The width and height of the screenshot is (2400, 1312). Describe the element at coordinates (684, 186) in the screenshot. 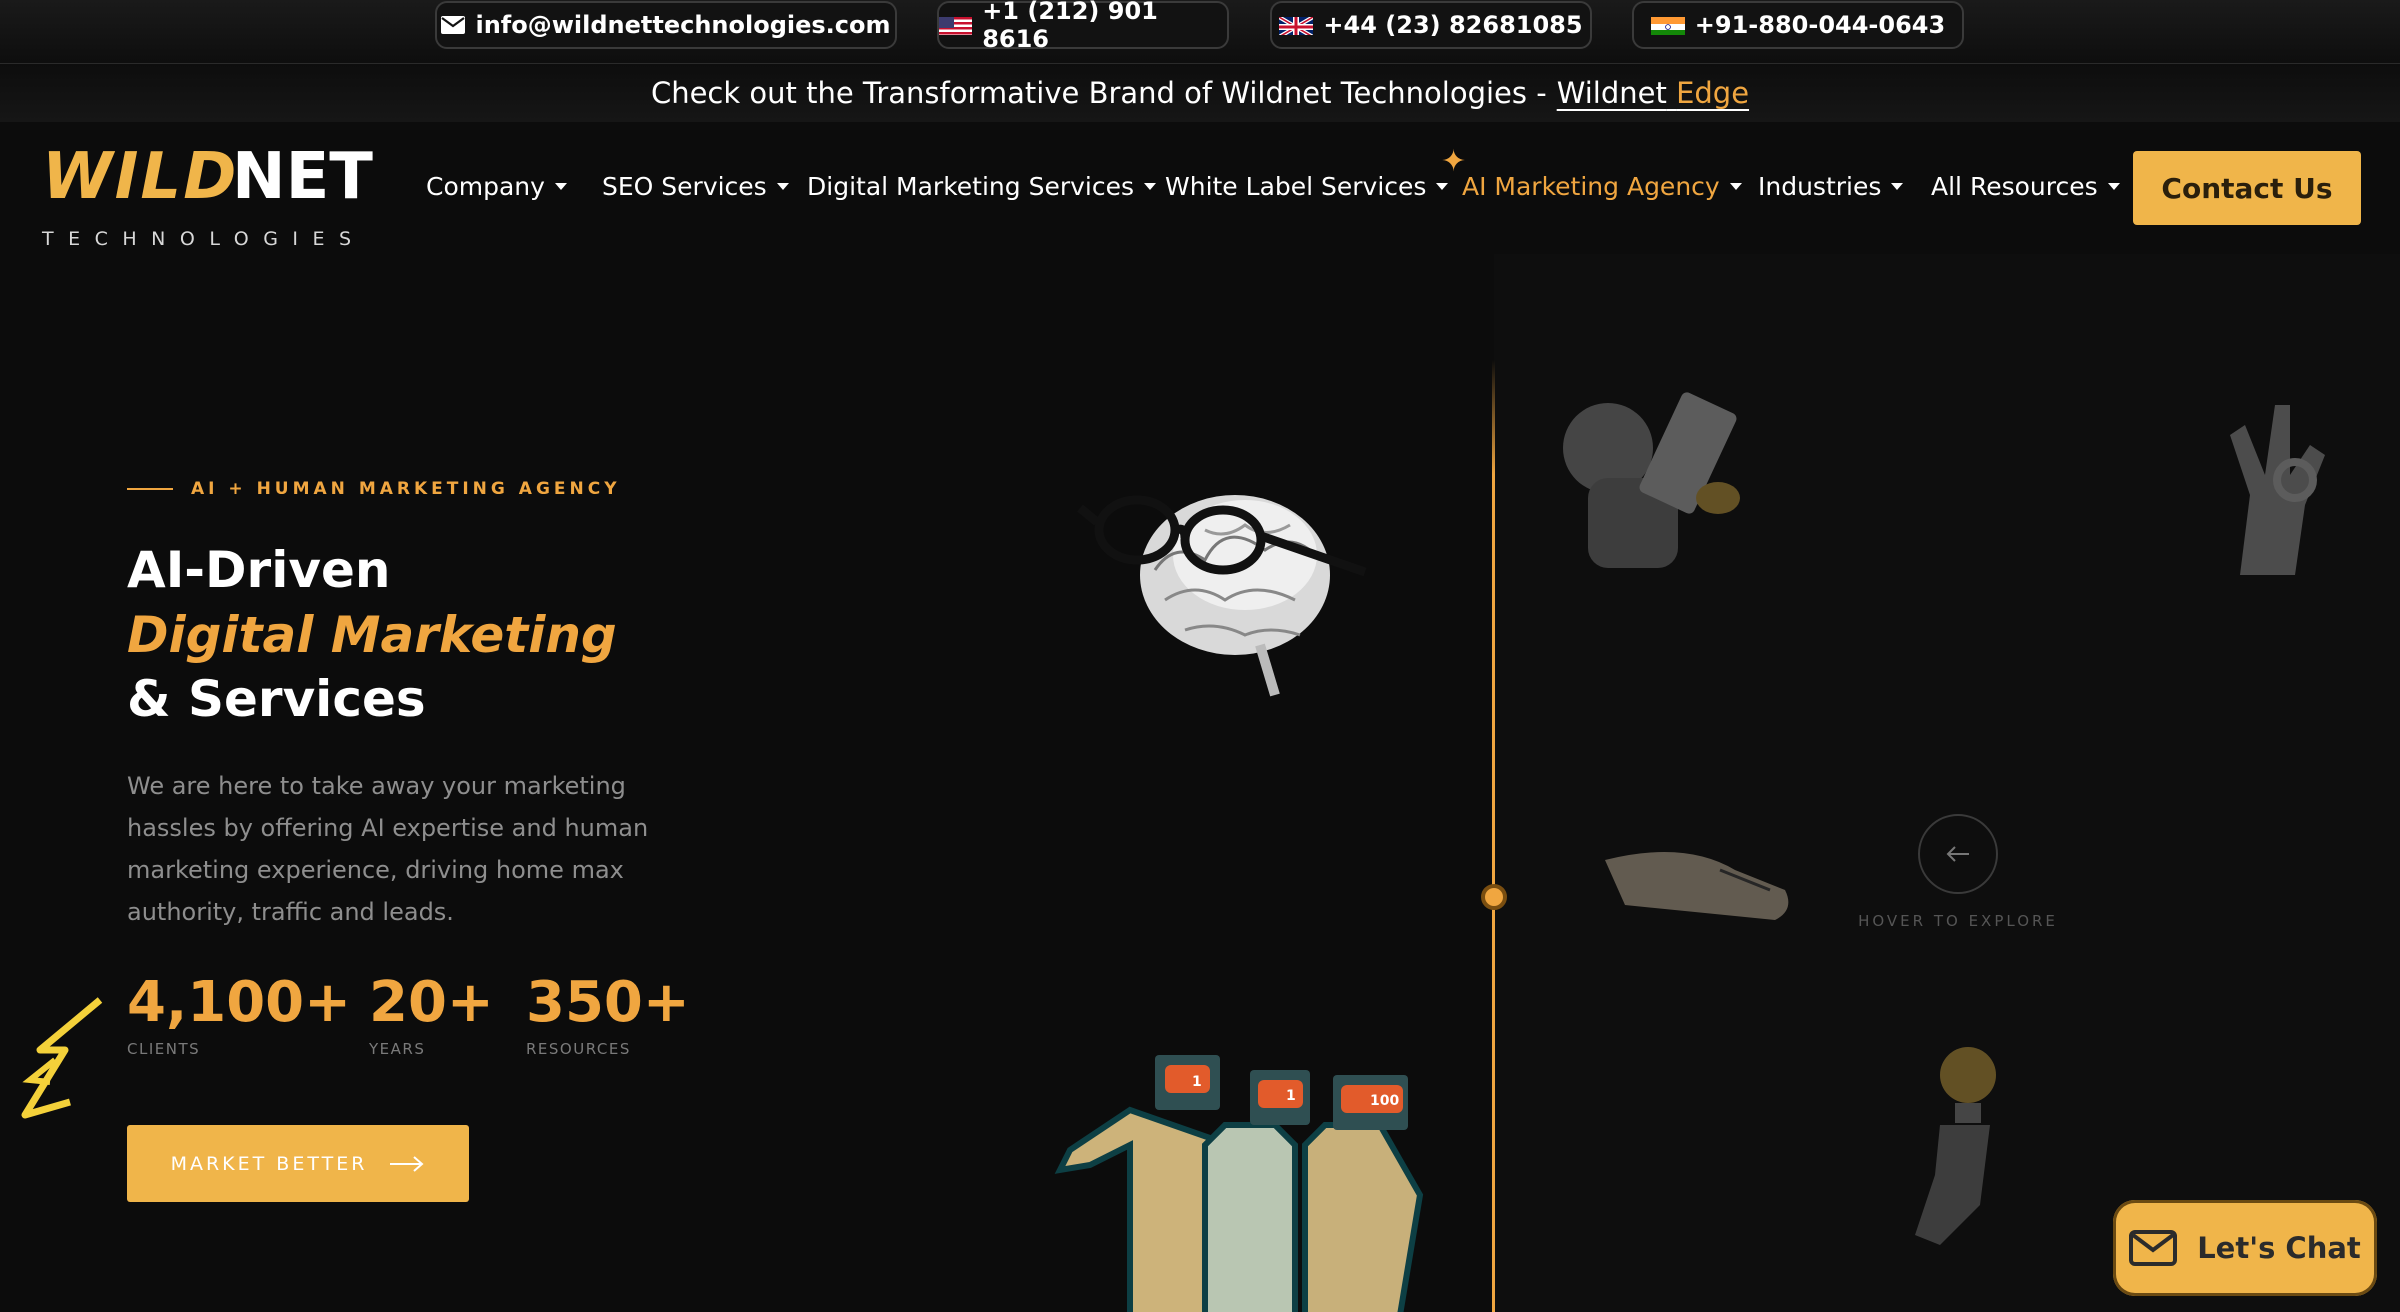

I see `nav-seo-label: SEO Services` at that location.